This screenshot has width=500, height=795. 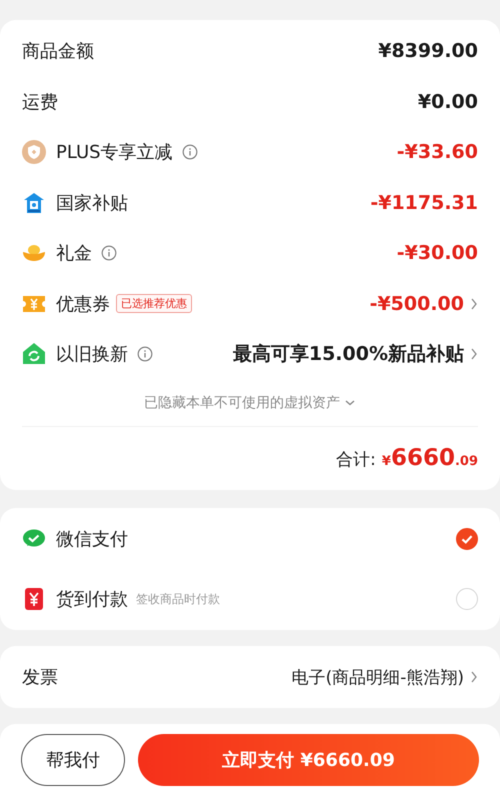 I want to click on house-icon, so click(x=34, y=202).